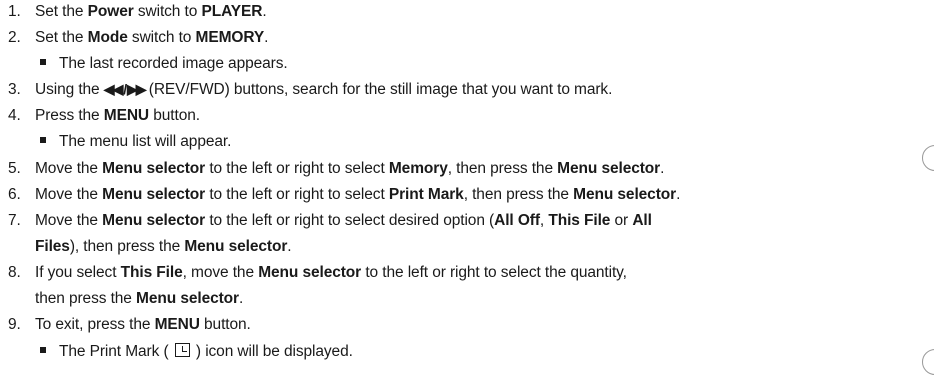 The width and height of the screenshot is (934, 391). Describe the element at coordinates (145, 141) in the screenshot. I see `sub-bullet-text: The menu list will appear.` at that location.